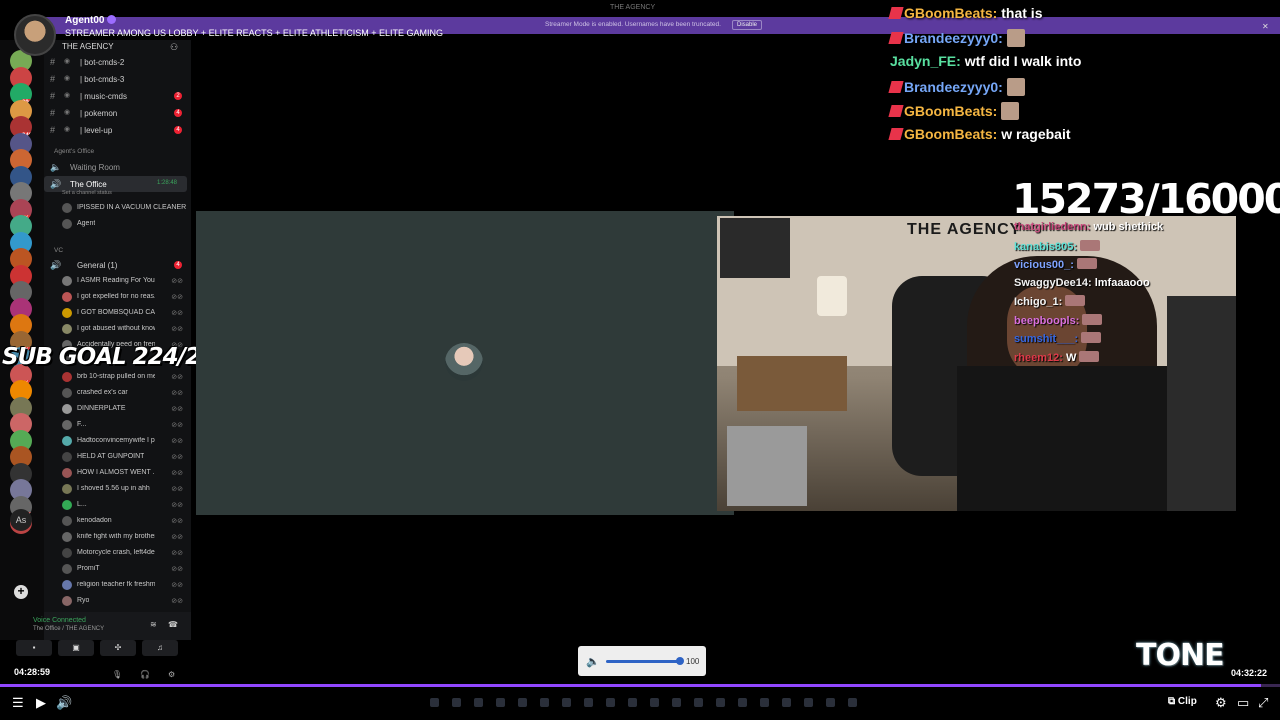  I want to click on channel-general: 🔊 General (1) 4, so click(117, 265).